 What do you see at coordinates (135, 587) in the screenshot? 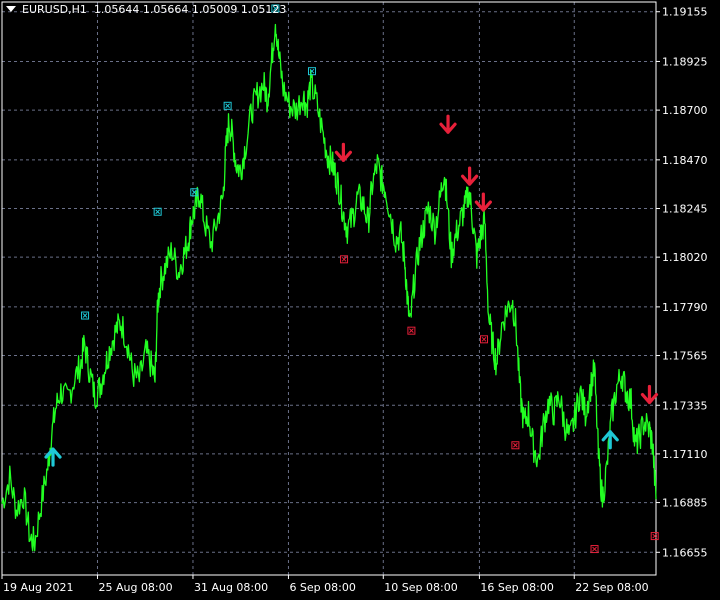
I see `x-tick-label: 25 Aug 08:00` at bounding box center [135, 587].